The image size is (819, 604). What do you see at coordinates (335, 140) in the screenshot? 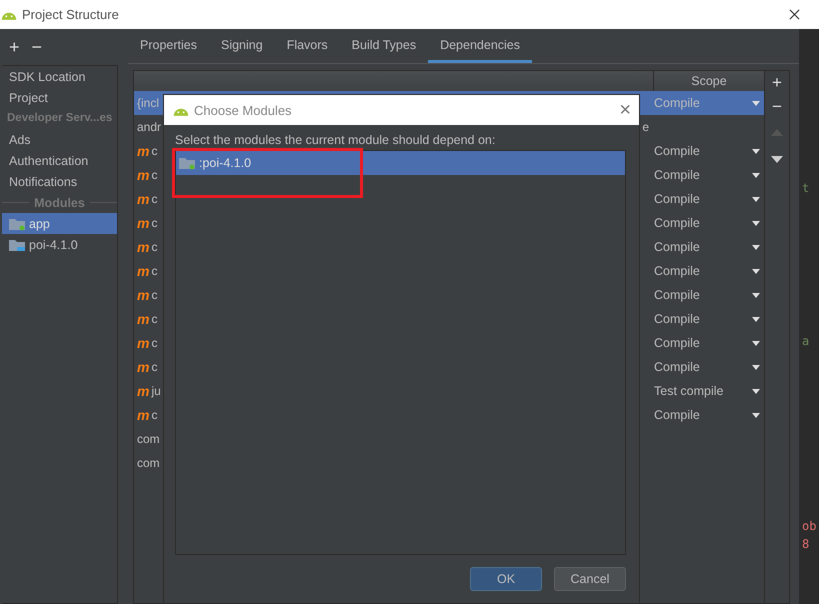
I see `instruction-text: Select the modules the current module should depend on:` at bounding box center [335, 140].